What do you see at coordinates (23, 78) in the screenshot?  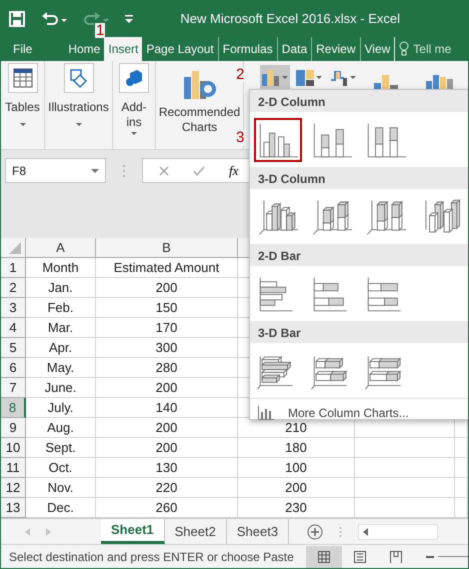 I see `table-icon` at bounding box center [23, 78].